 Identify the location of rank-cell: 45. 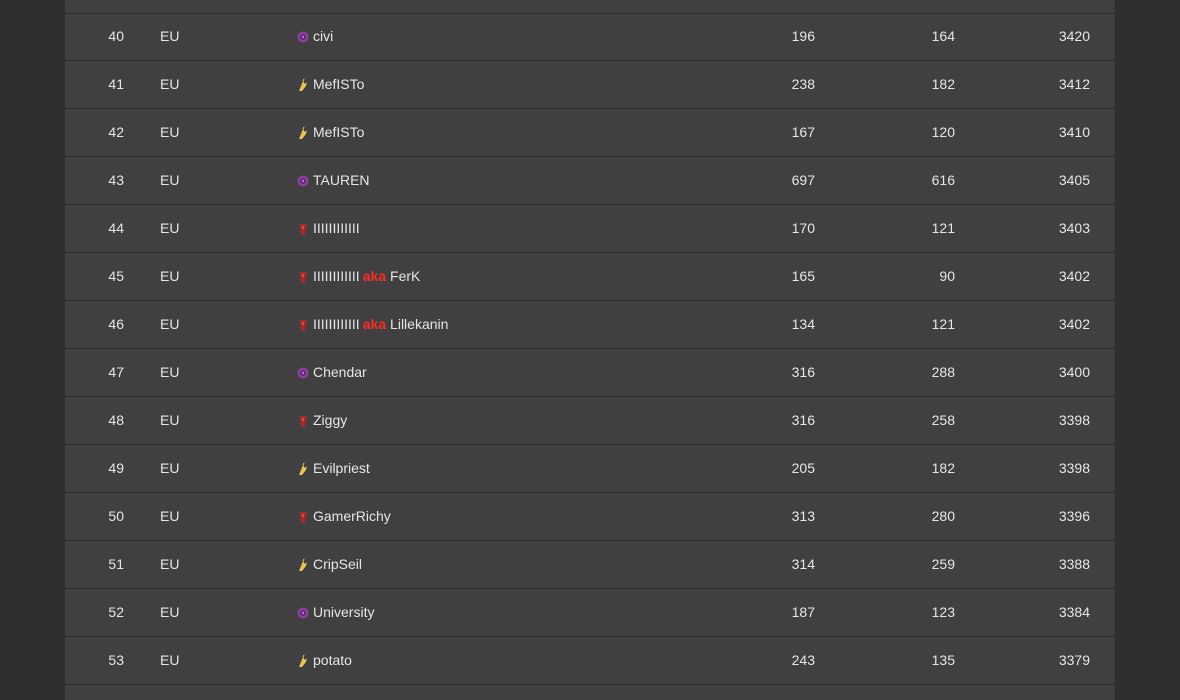
(116, 276).